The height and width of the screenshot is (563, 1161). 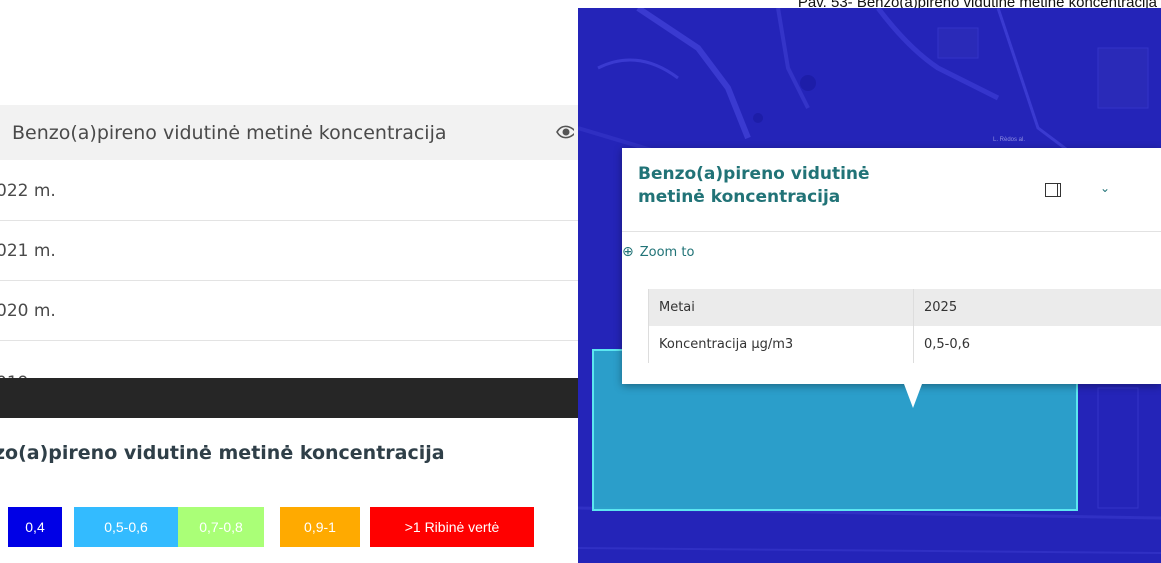 I want to click on attribute-field: Metai, so click(x=781, y=307).